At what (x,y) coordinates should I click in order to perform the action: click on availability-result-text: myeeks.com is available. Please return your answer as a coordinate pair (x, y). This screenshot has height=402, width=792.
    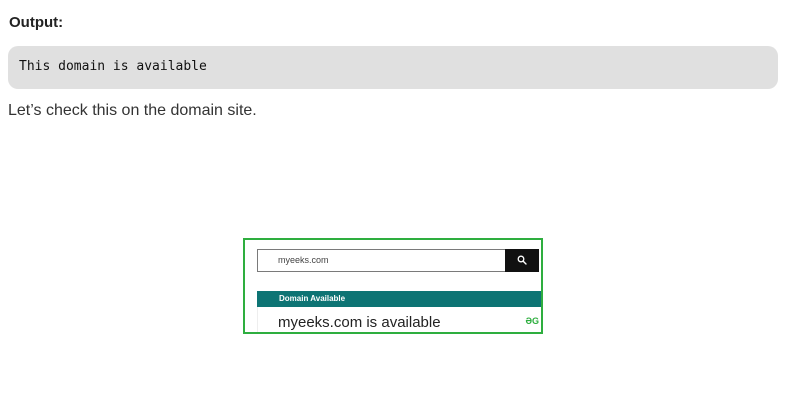
    Looking at the image, I should click on (359, 322).